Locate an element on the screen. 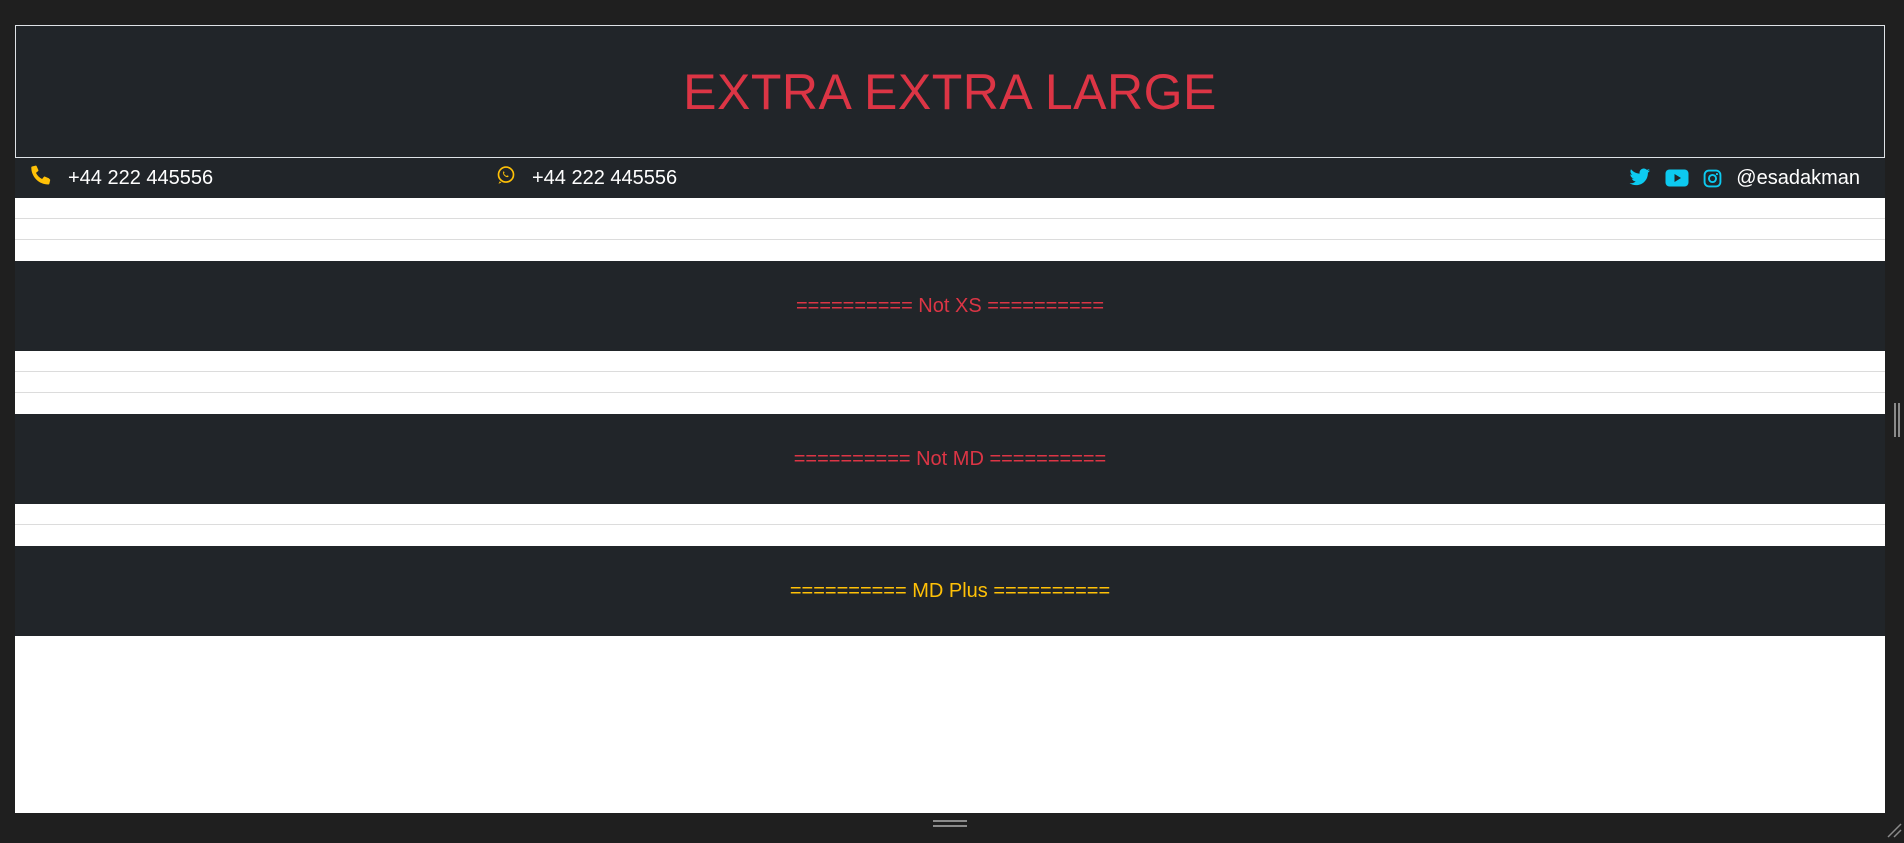  twitter-icon is located at coordinates (1640, 178).